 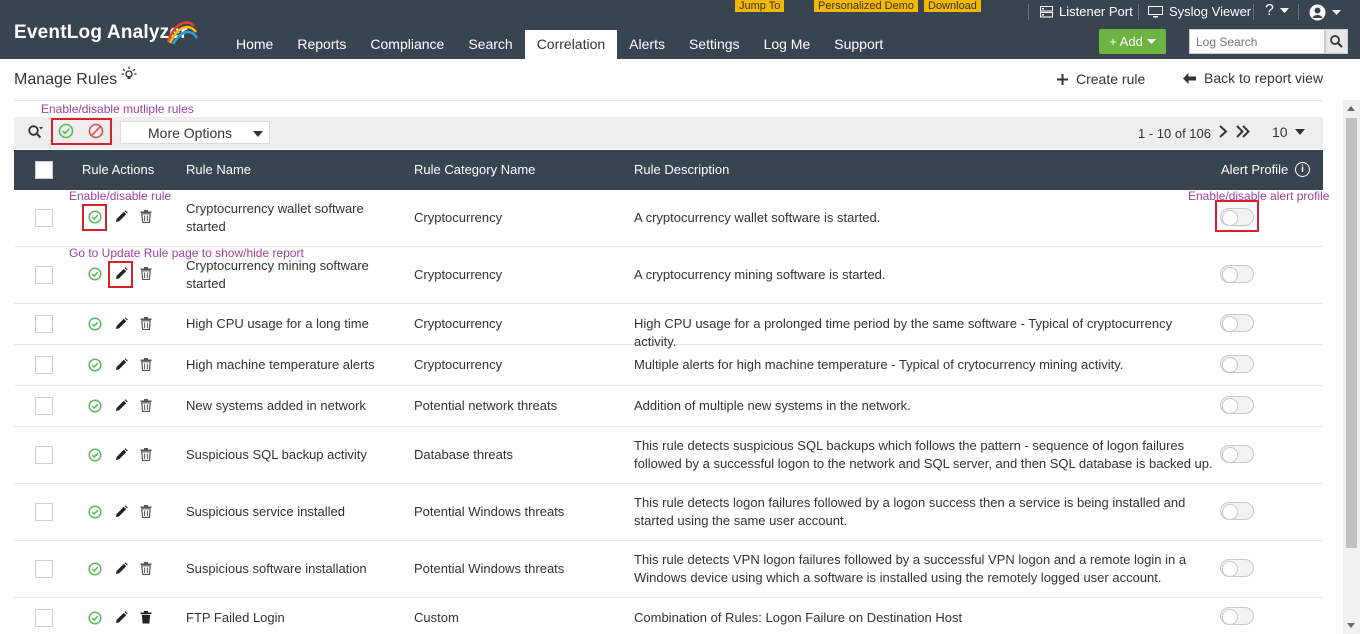 What do you see at coordinates (277, 274) in the screenshot?
I see `rule-name: Cryptocurrency mining software started` at bounding box center [277, 274].